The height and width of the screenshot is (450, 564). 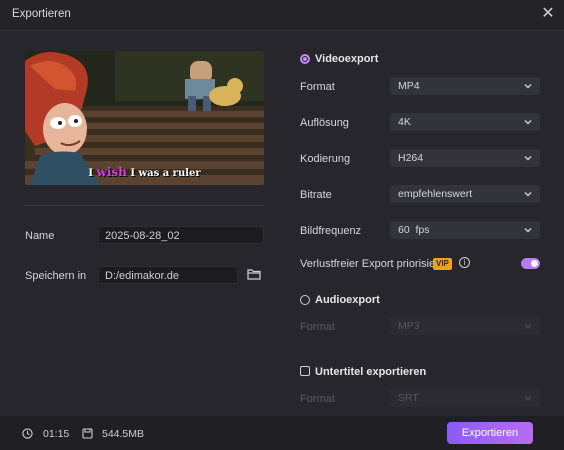 I want to click on lossless-label: Verlustfreier Export priorisiert, so click(x=371, y=264).